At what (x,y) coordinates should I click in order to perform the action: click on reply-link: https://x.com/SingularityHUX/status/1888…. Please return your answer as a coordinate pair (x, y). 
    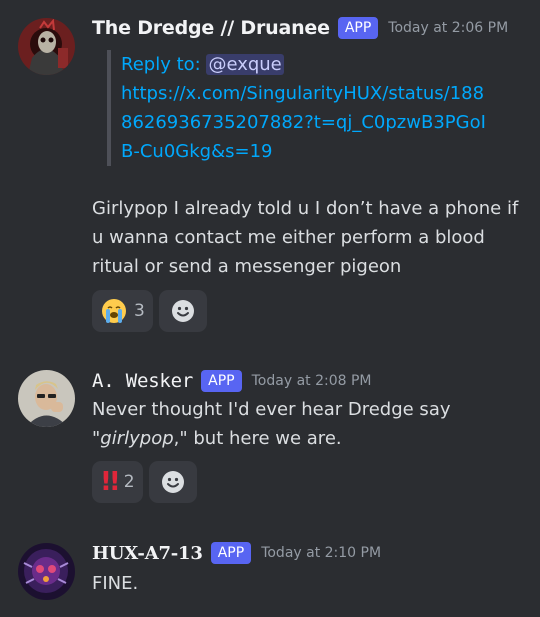
    Looking at the image, I should click on (306, 122).